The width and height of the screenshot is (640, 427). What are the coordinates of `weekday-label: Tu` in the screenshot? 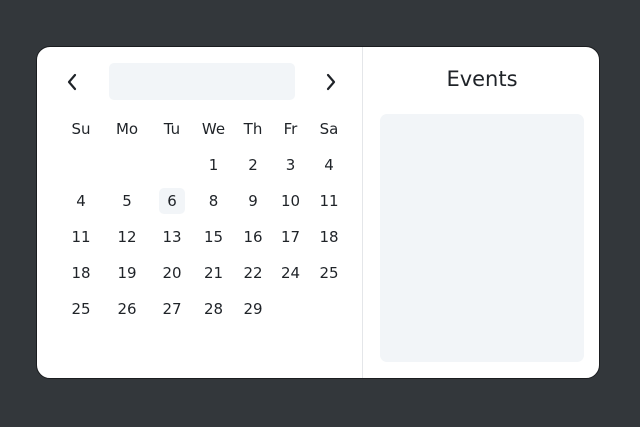 It's located at (172, 129).